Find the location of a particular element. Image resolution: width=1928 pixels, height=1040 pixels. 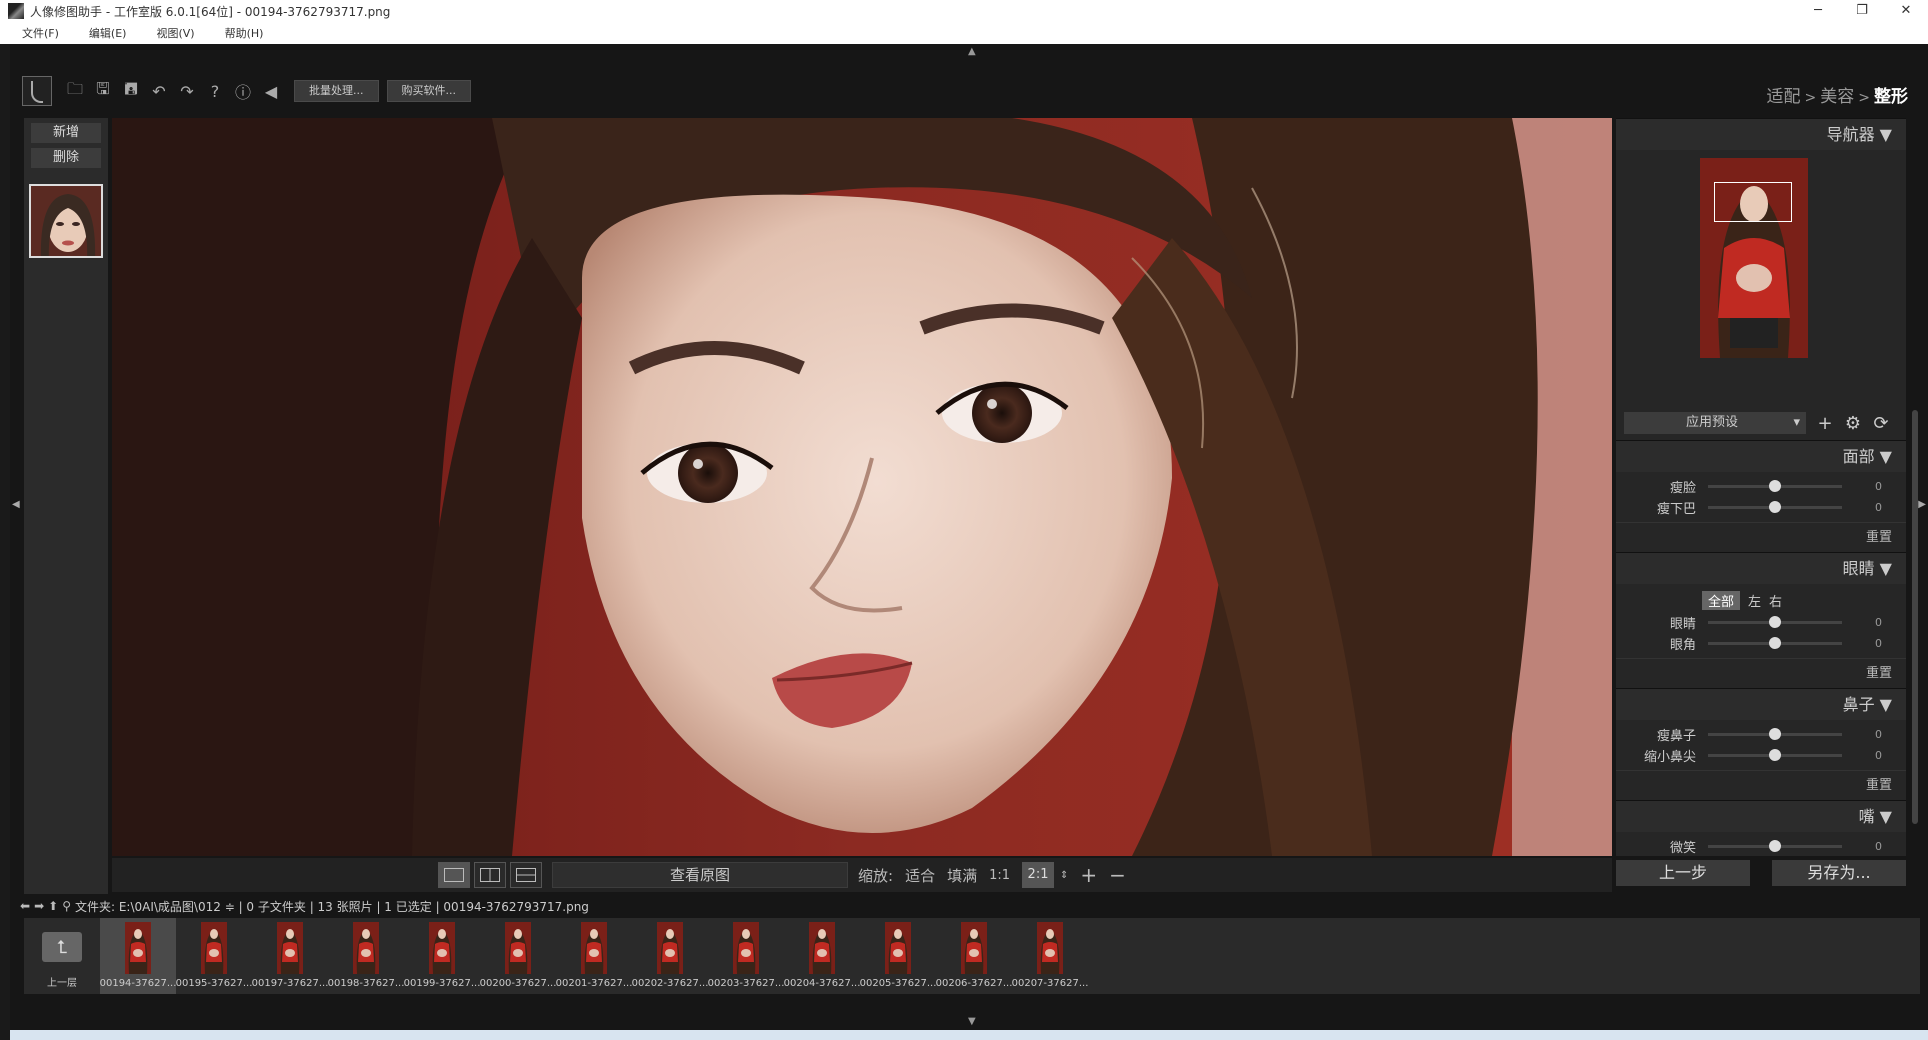

menu-file: 文件(F) is located at coordinates (40, 33).